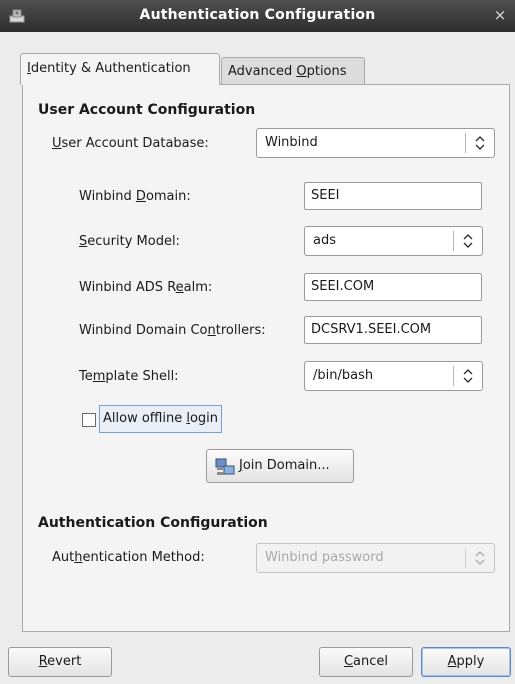  I want to click on title-bar: Authentication Configuration ×, so click(257, 16).